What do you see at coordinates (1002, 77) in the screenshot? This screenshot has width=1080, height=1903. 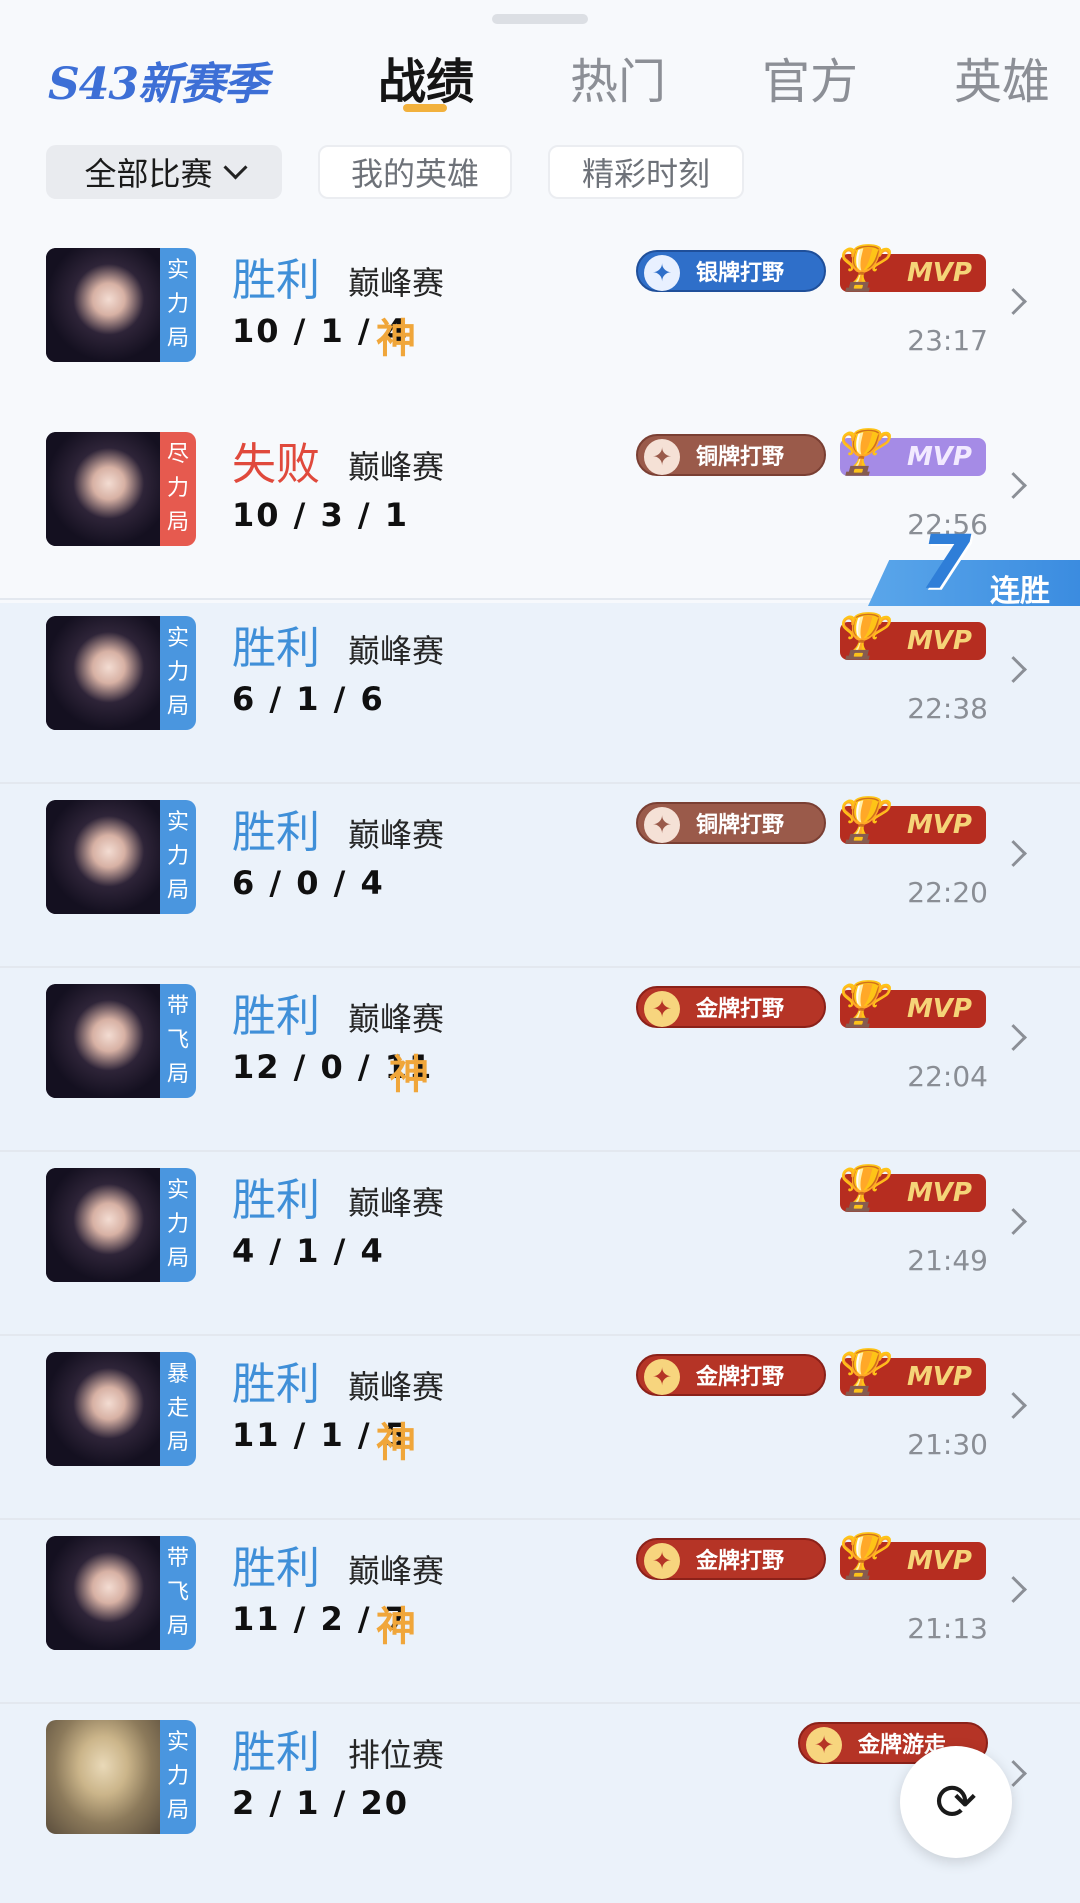 I see `tab-heroes: 英雄` at bounding box center [1002, 77].